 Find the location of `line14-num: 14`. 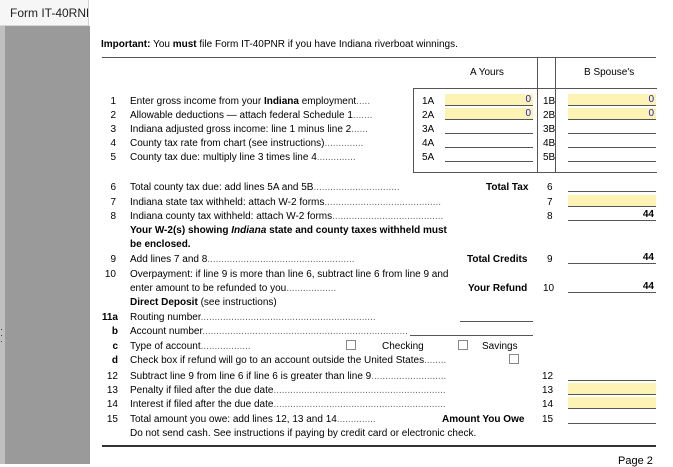

line14-num: 14 is located at coordinates (112, 404).